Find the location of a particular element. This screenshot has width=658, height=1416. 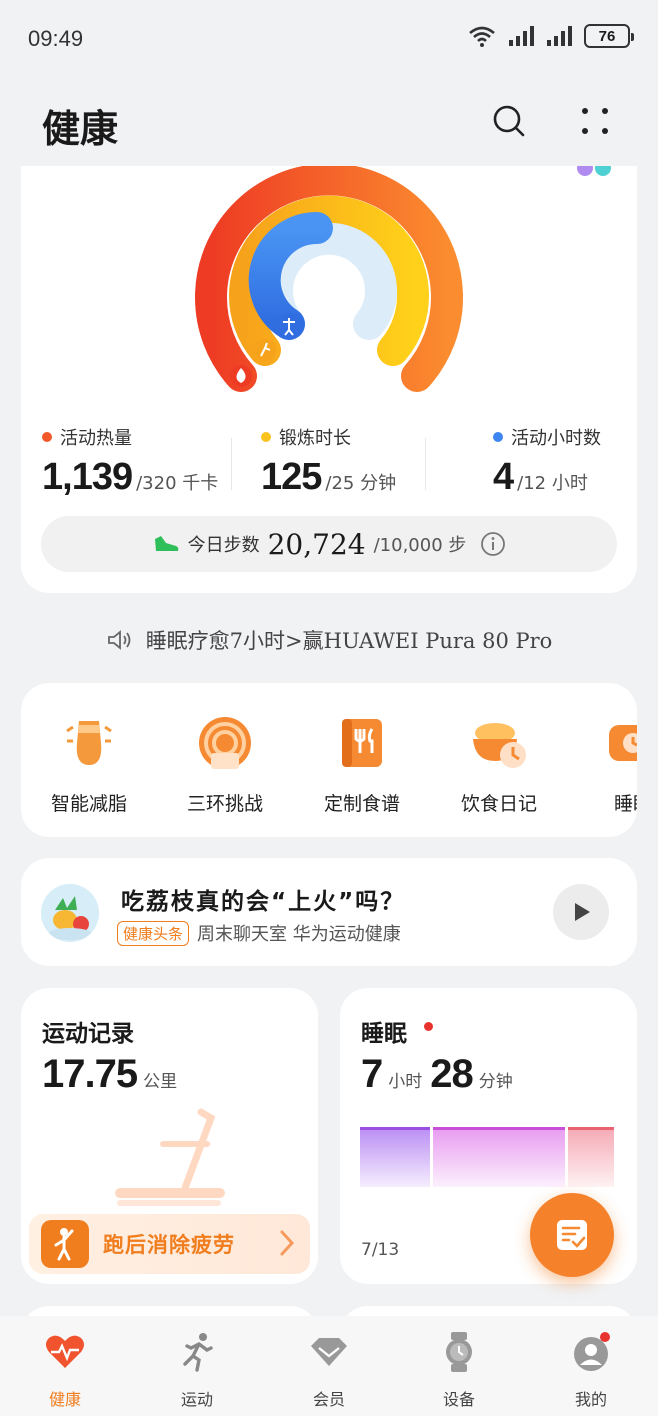

tab-label: 我的 is located at coordinates (590, 1399).